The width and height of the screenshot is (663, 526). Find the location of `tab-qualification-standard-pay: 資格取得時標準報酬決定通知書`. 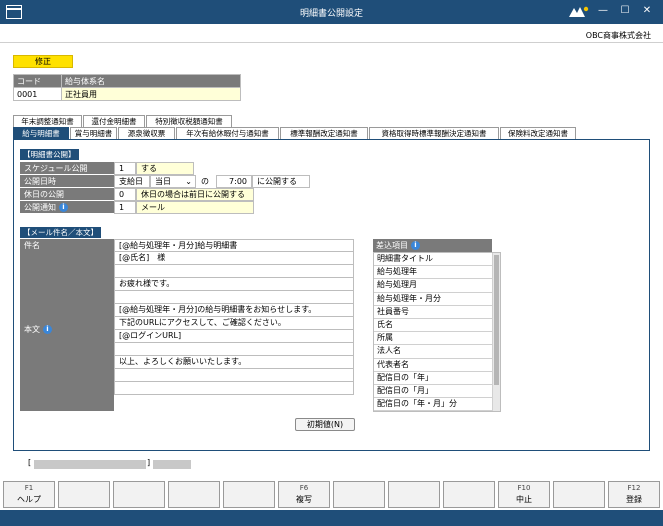

tab-qualification-standard-pay: 資格取得時標準報酬決定通知書 is located at coordinates (434, 133).